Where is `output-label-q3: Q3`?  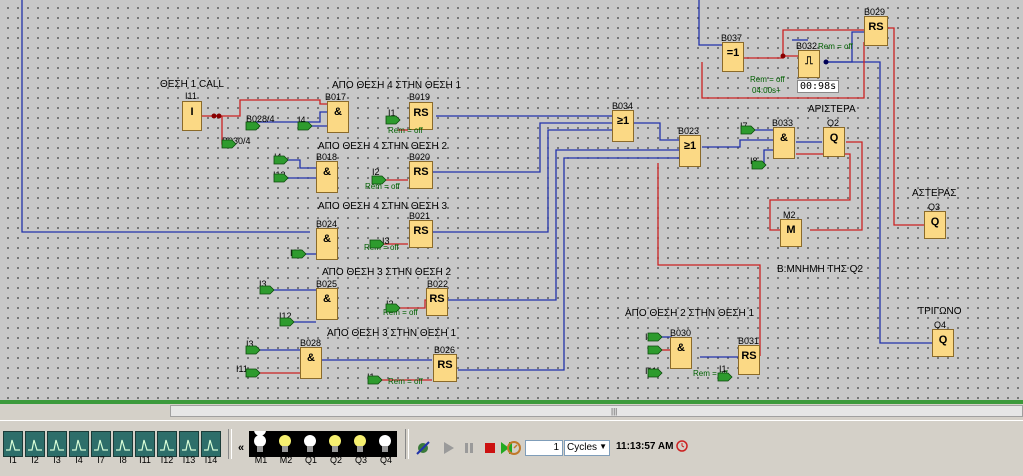
output-label-q3: Q3 is located at coordinates (360, 460).